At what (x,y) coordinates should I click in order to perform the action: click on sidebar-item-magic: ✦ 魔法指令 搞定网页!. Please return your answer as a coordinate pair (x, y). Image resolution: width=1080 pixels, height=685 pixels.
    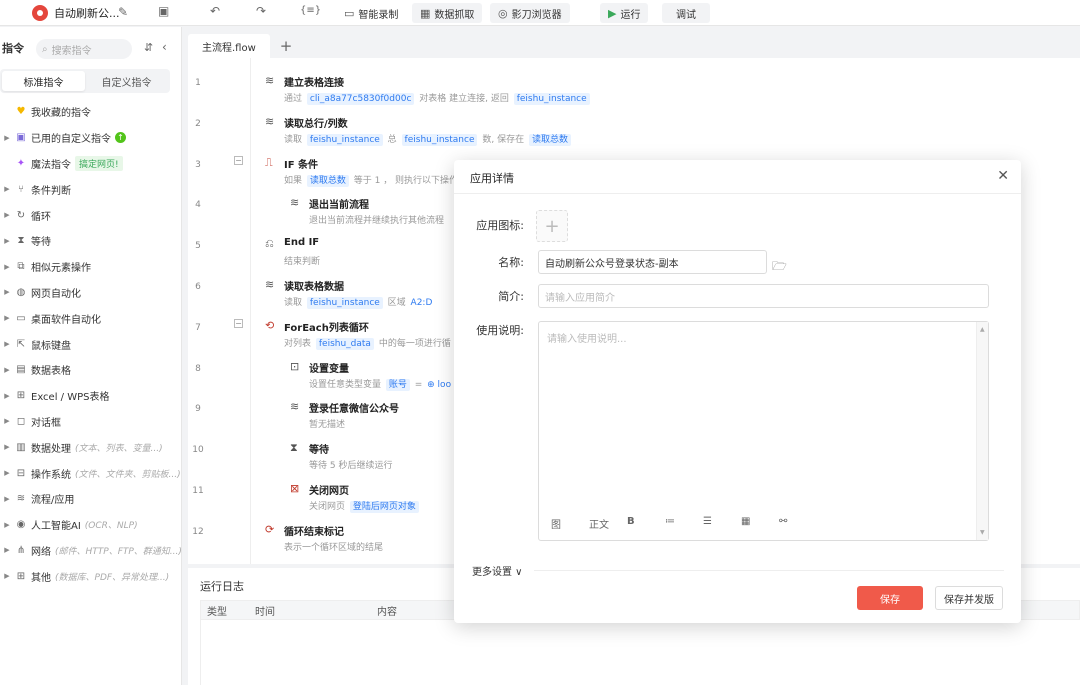
    Looking at the image, I should click on (91, 164).